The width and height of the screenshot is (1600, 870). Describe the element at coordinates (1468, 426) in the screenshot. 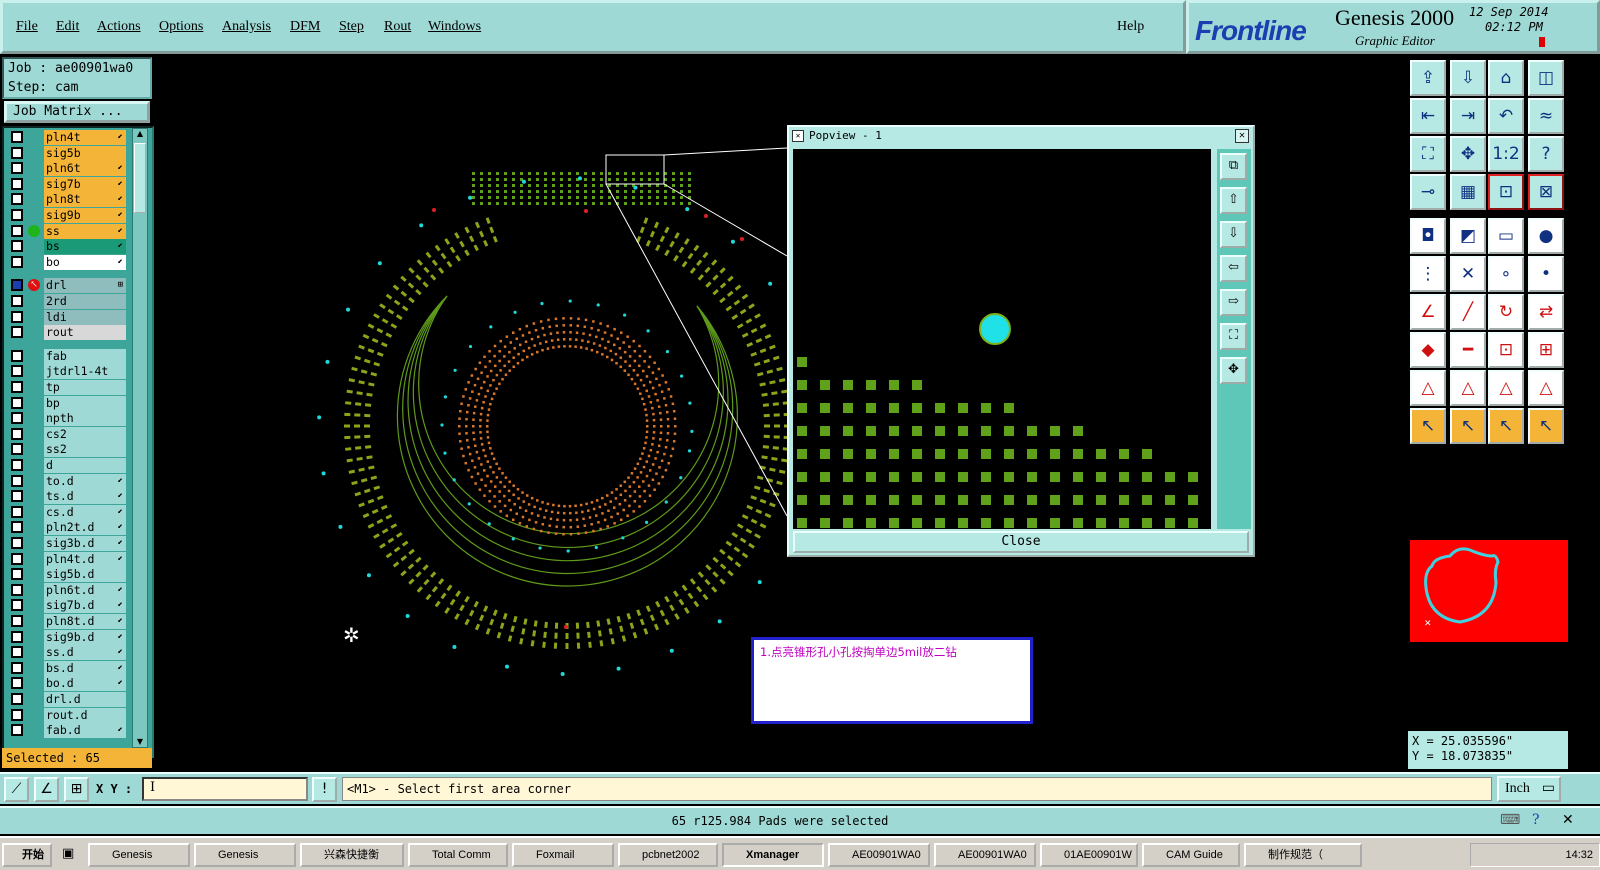

I see `select-plus-icon: ↖` at that location.